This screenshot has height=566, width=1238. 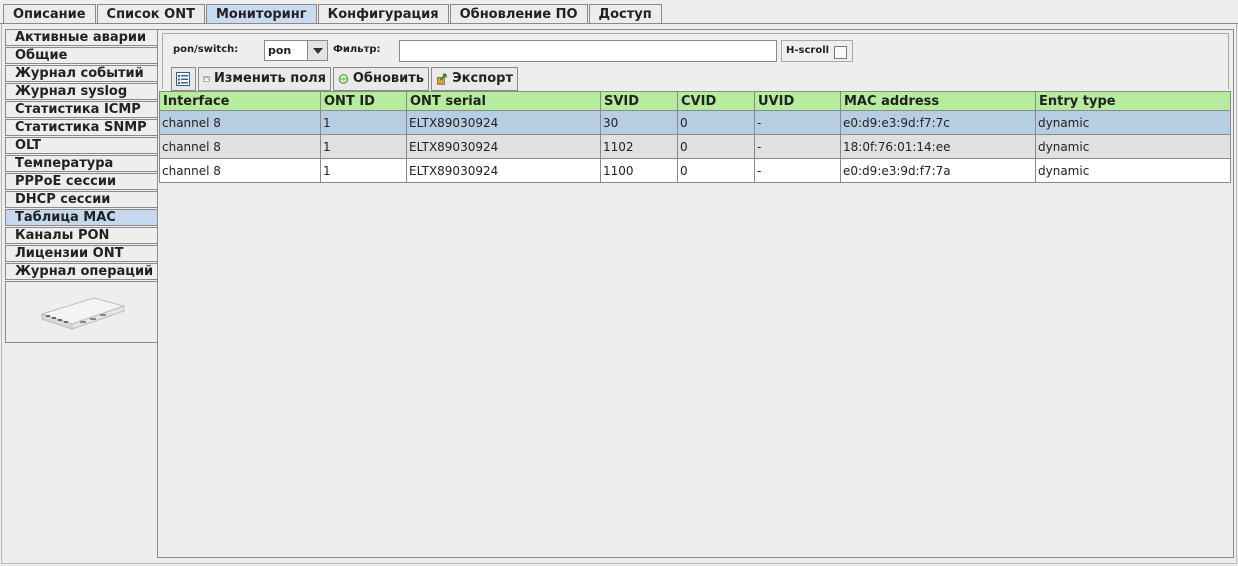 What do you see at coordinates (797, 101) in the screenshot?
I see `column-header-uvid: UVID` at bounding box center [797, 101].